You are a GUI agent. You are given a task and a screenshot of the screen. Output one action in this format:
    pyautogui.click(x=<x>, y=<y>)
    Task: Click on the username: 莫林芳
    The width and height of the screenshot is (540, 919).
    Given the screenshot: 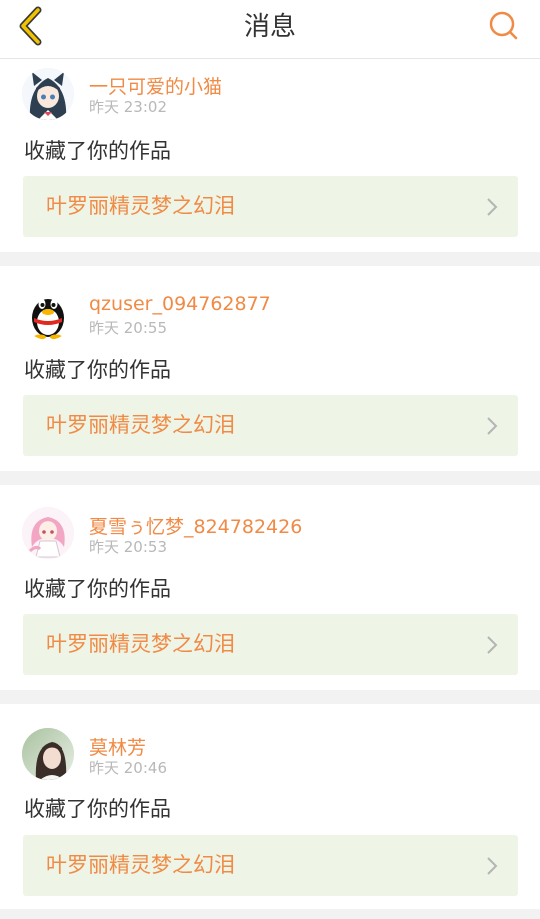 What is the action you would take?
    pyautogui.click(x=117, y=746)
    